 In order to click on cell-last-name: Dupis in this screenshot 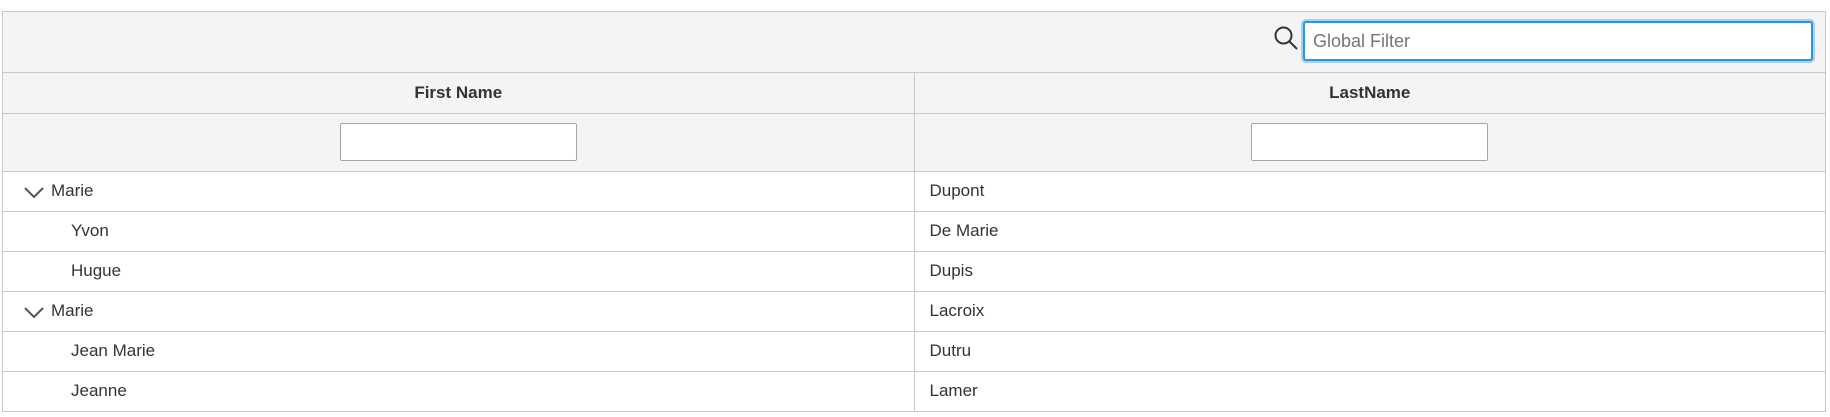, I will do `click(1369, 271)`.